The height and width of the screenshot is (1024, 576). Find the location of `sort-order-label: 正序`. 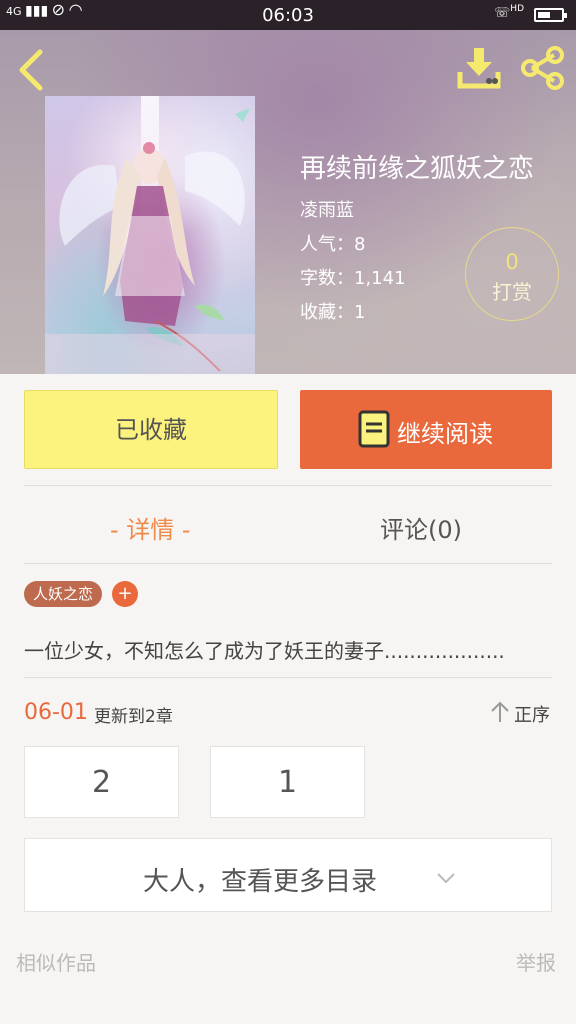

sort-order-label: 正序 is located at coordinates (532, 715).